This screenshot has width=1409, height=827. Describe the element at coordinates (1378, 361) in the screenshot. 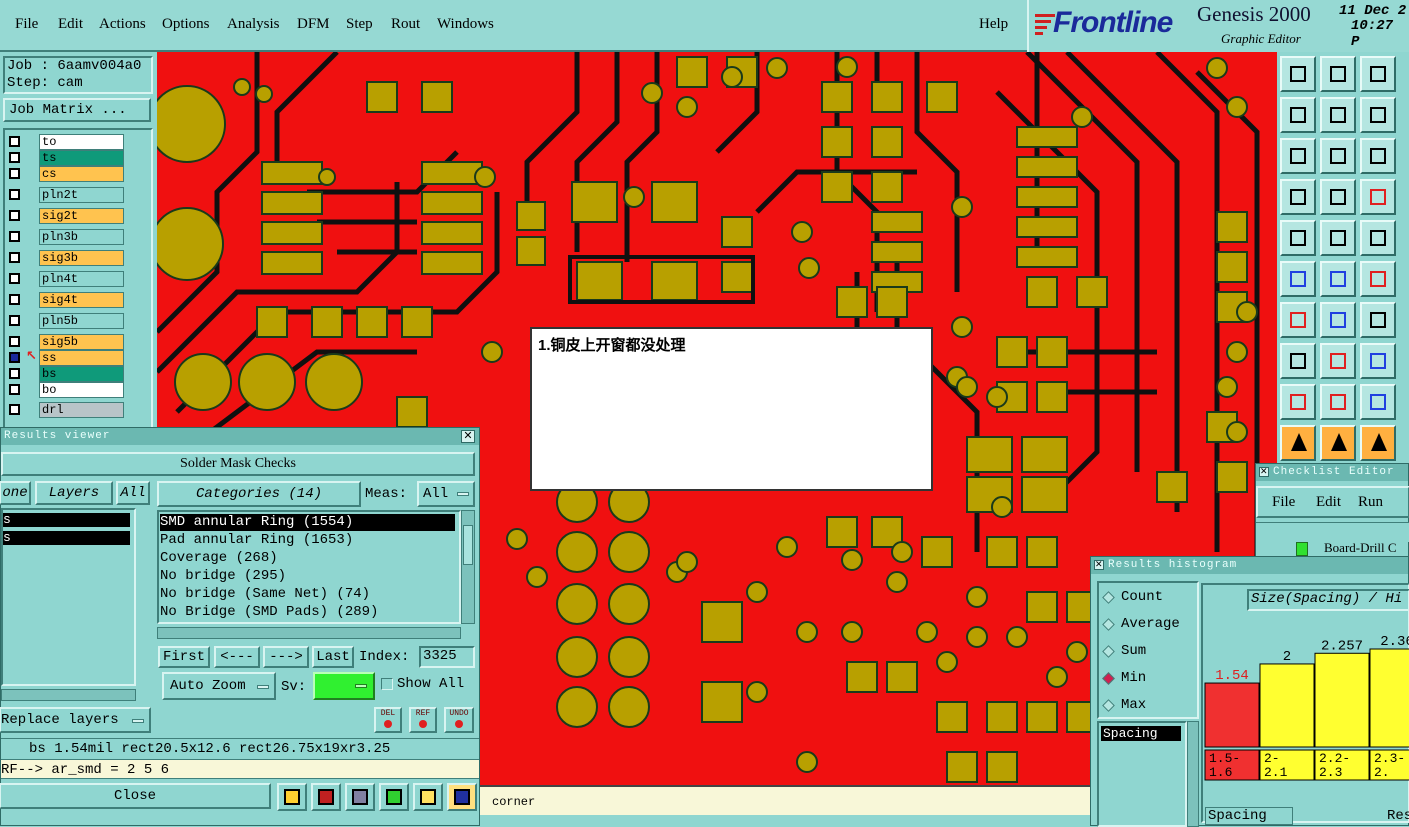

I see `measure-tool-button` at that location.